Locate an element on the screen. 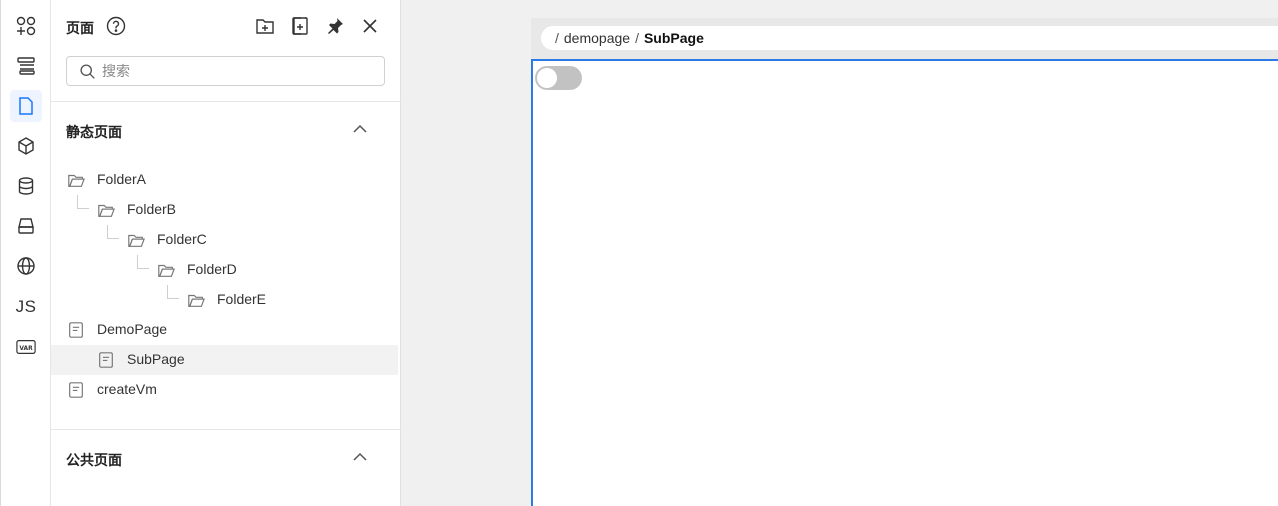 This screenshot has height=506, width=1278. cube-icon is located at coordinates (26, 146).